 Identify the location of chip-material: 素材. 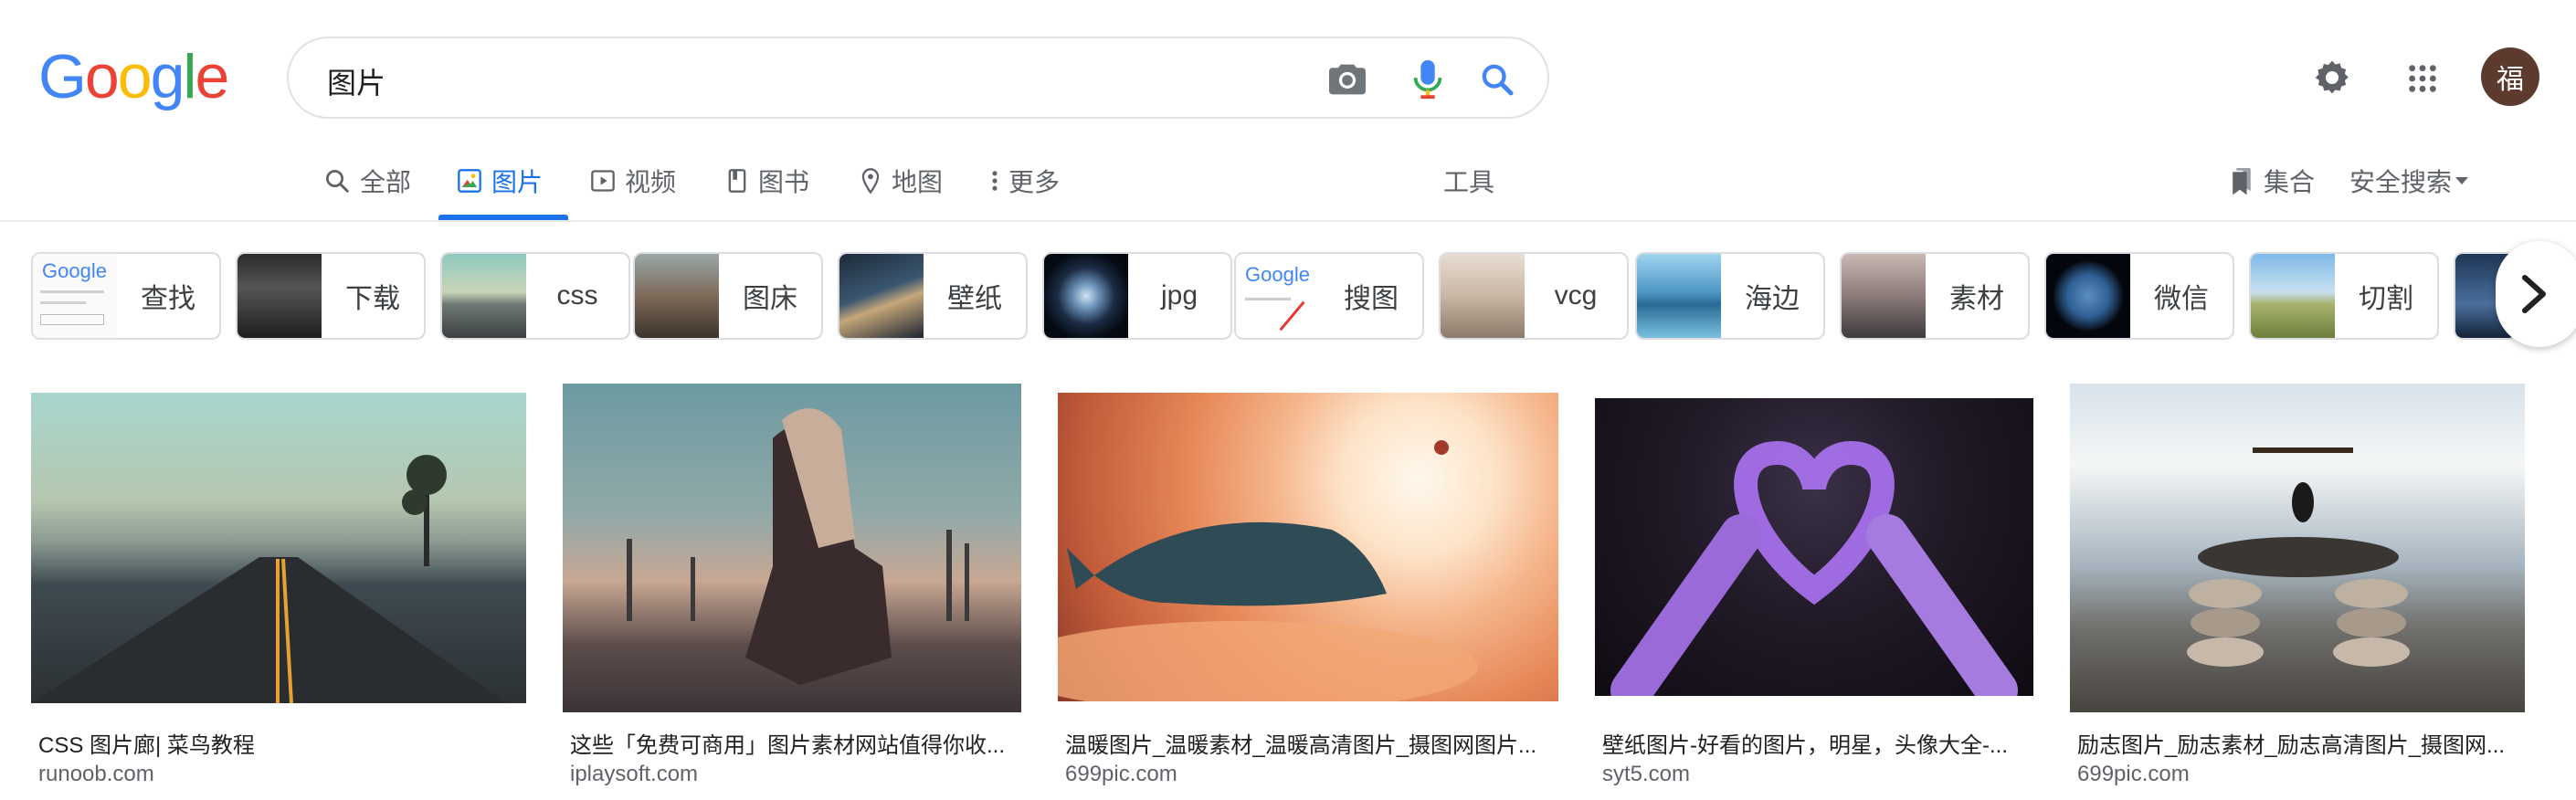
(1935, 296).